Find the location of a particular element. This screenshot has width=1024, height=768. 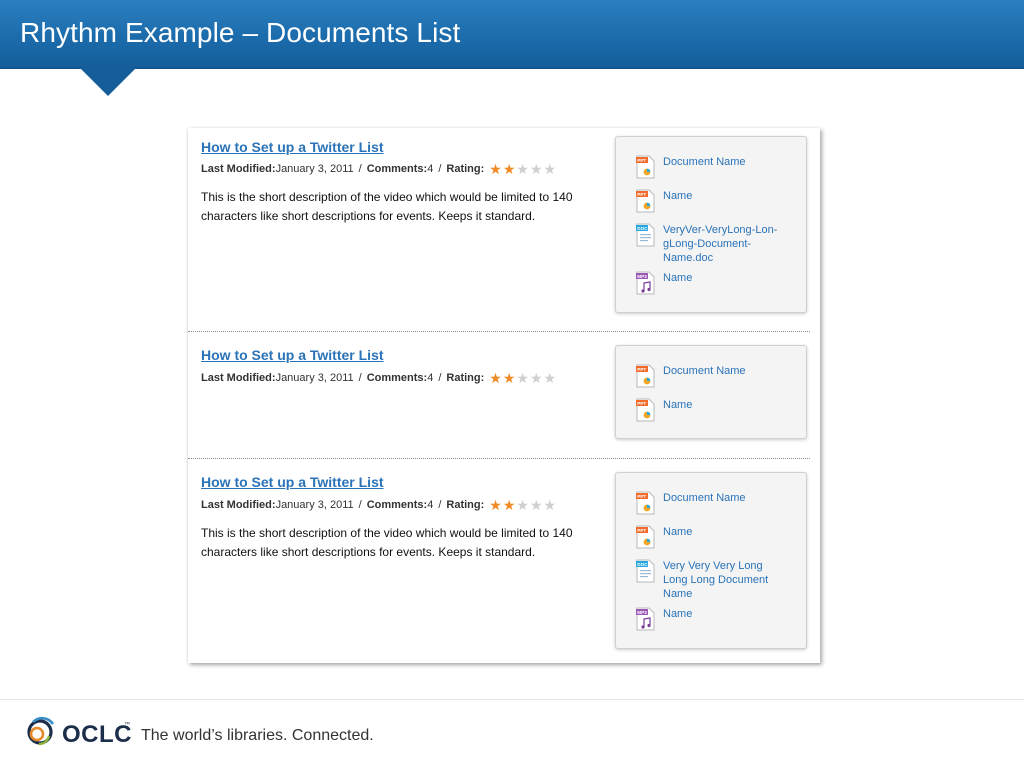

page-title: Rhythm Example – Documents List is located at coordinates (240, 32).